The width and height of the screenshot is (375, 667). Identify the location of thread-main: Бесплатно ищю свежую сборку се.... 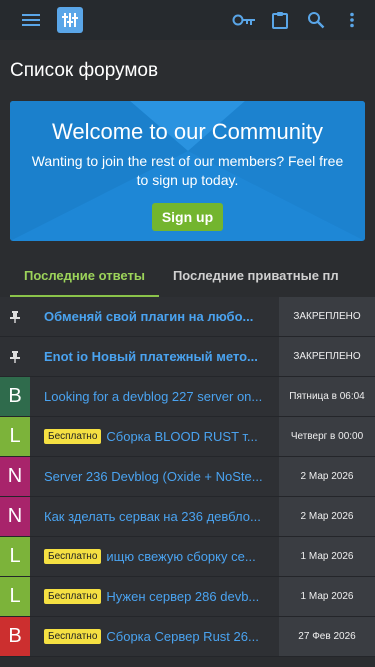
(154, 556).